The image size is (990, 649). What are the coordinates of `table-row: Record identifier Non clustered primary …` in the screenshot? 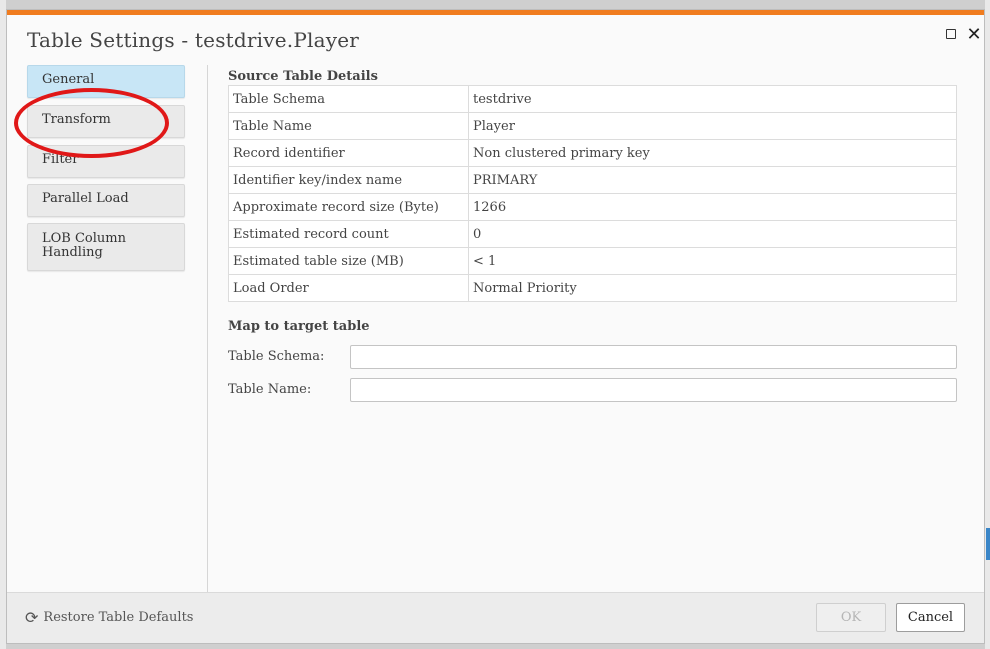 It's located at (592, 153).